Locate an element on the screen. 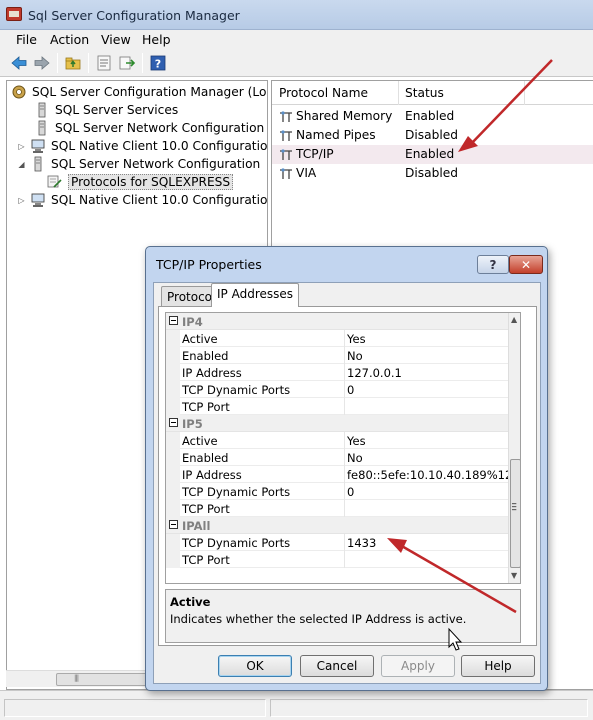 The height and width of the screenshot is (720, 593). ok-button: OK is located at coordinates (255, 666).